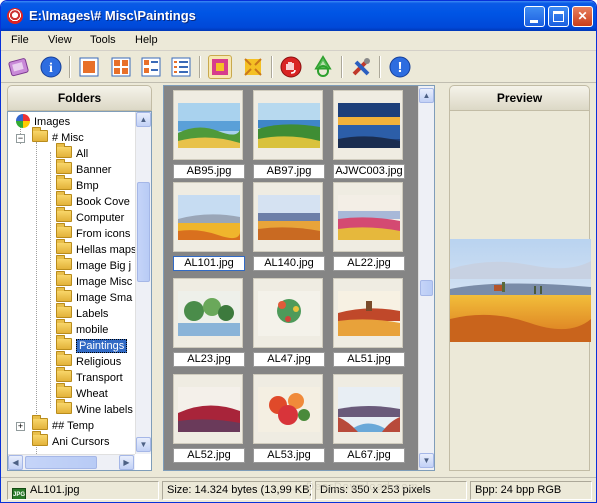  I want to click on close-icon: ✕, so click(582, 16).